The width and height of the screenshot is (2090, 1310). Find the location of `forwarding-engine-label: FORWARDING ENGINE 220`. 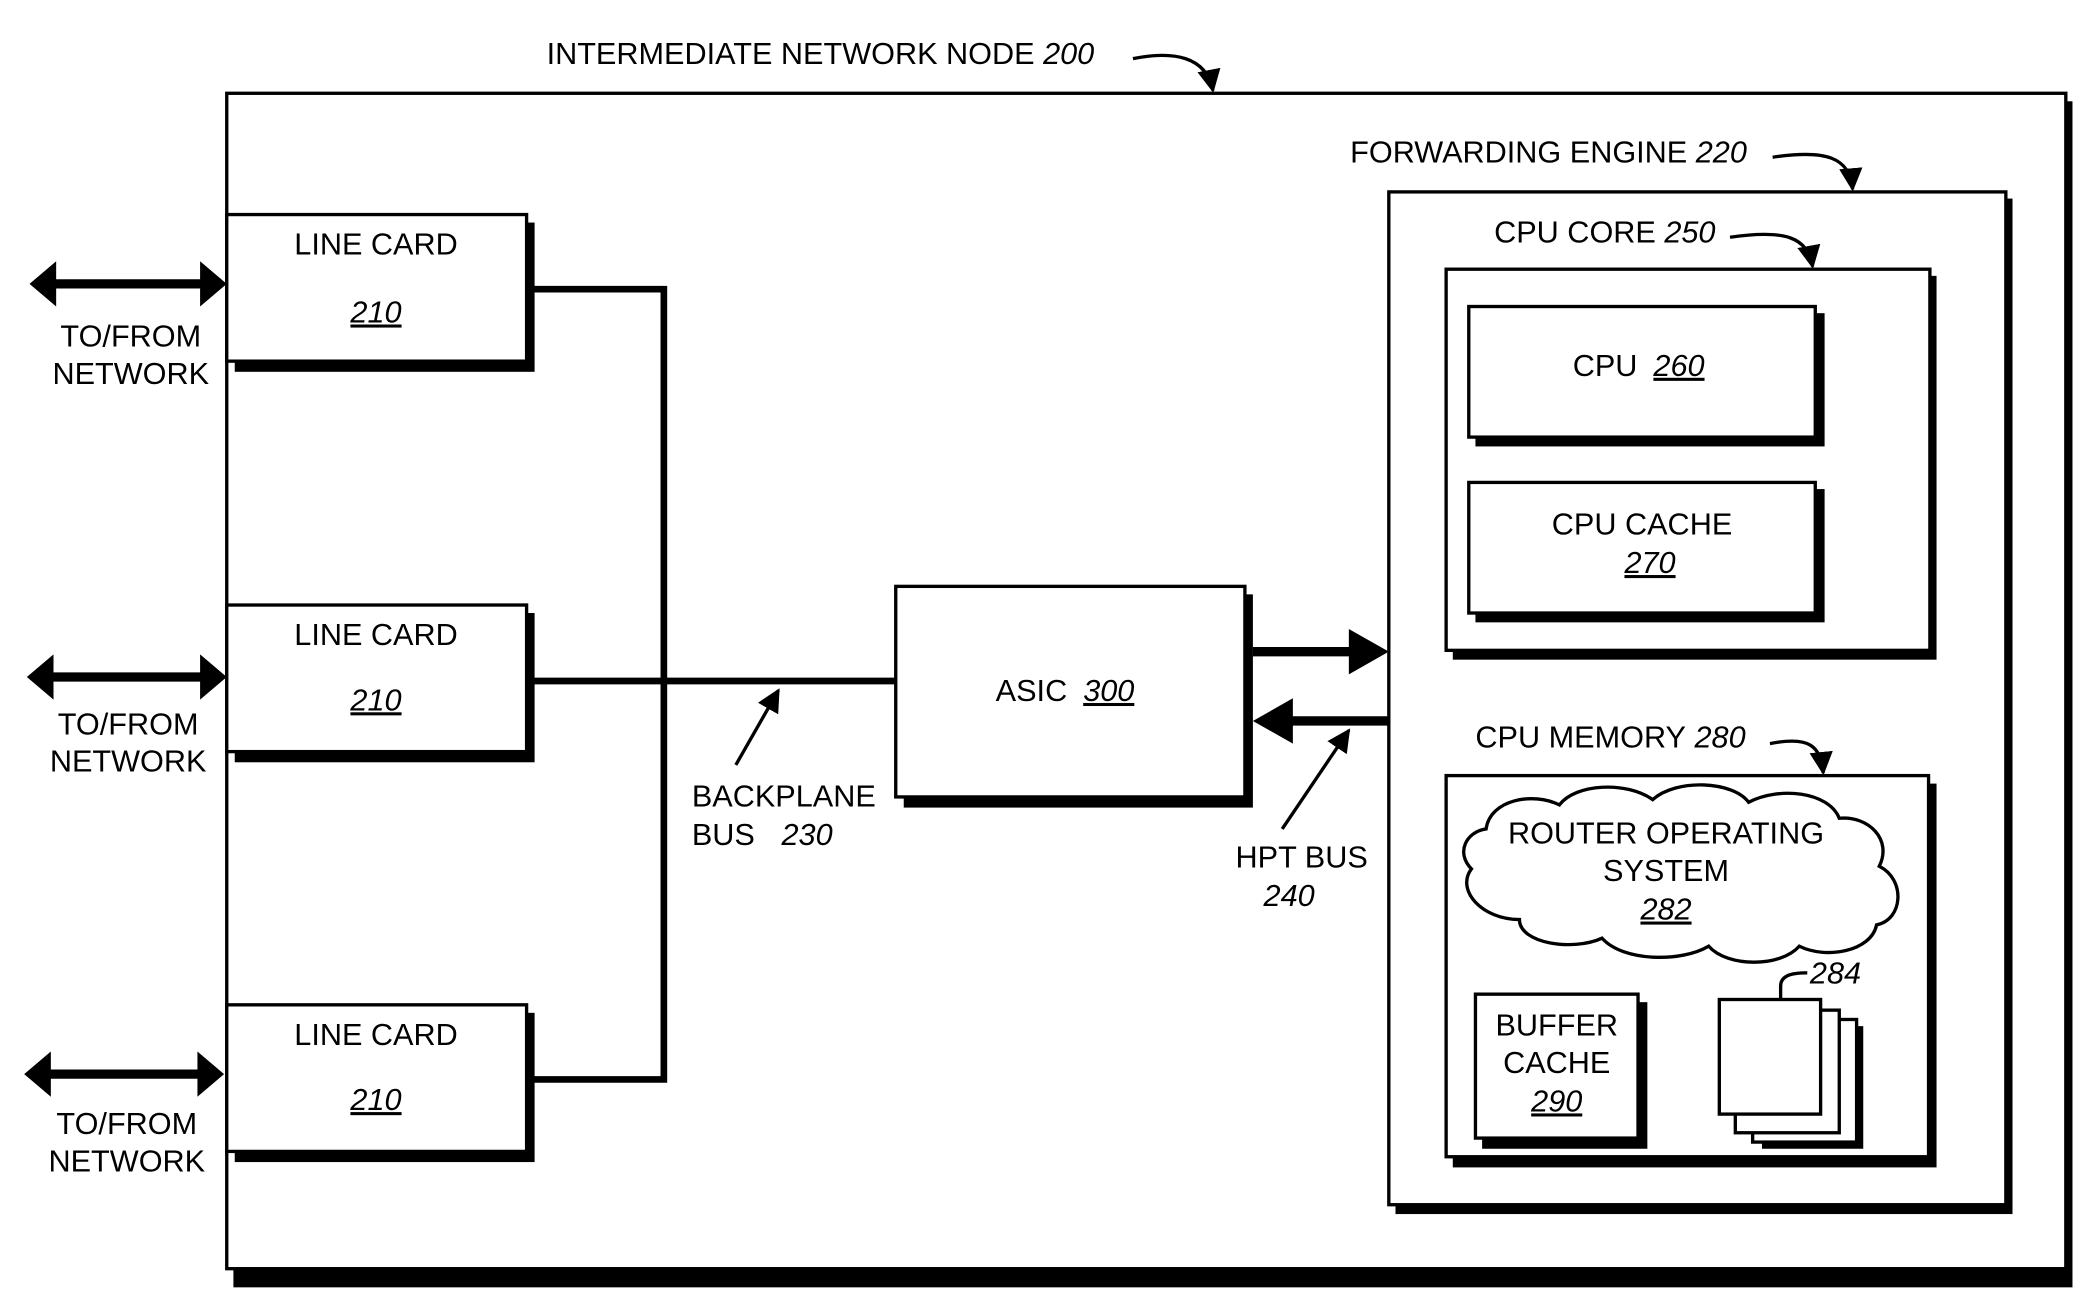

forwarding-engine-label: FORWARDING ENGINE 220 is located at coordinates (1548, 153).